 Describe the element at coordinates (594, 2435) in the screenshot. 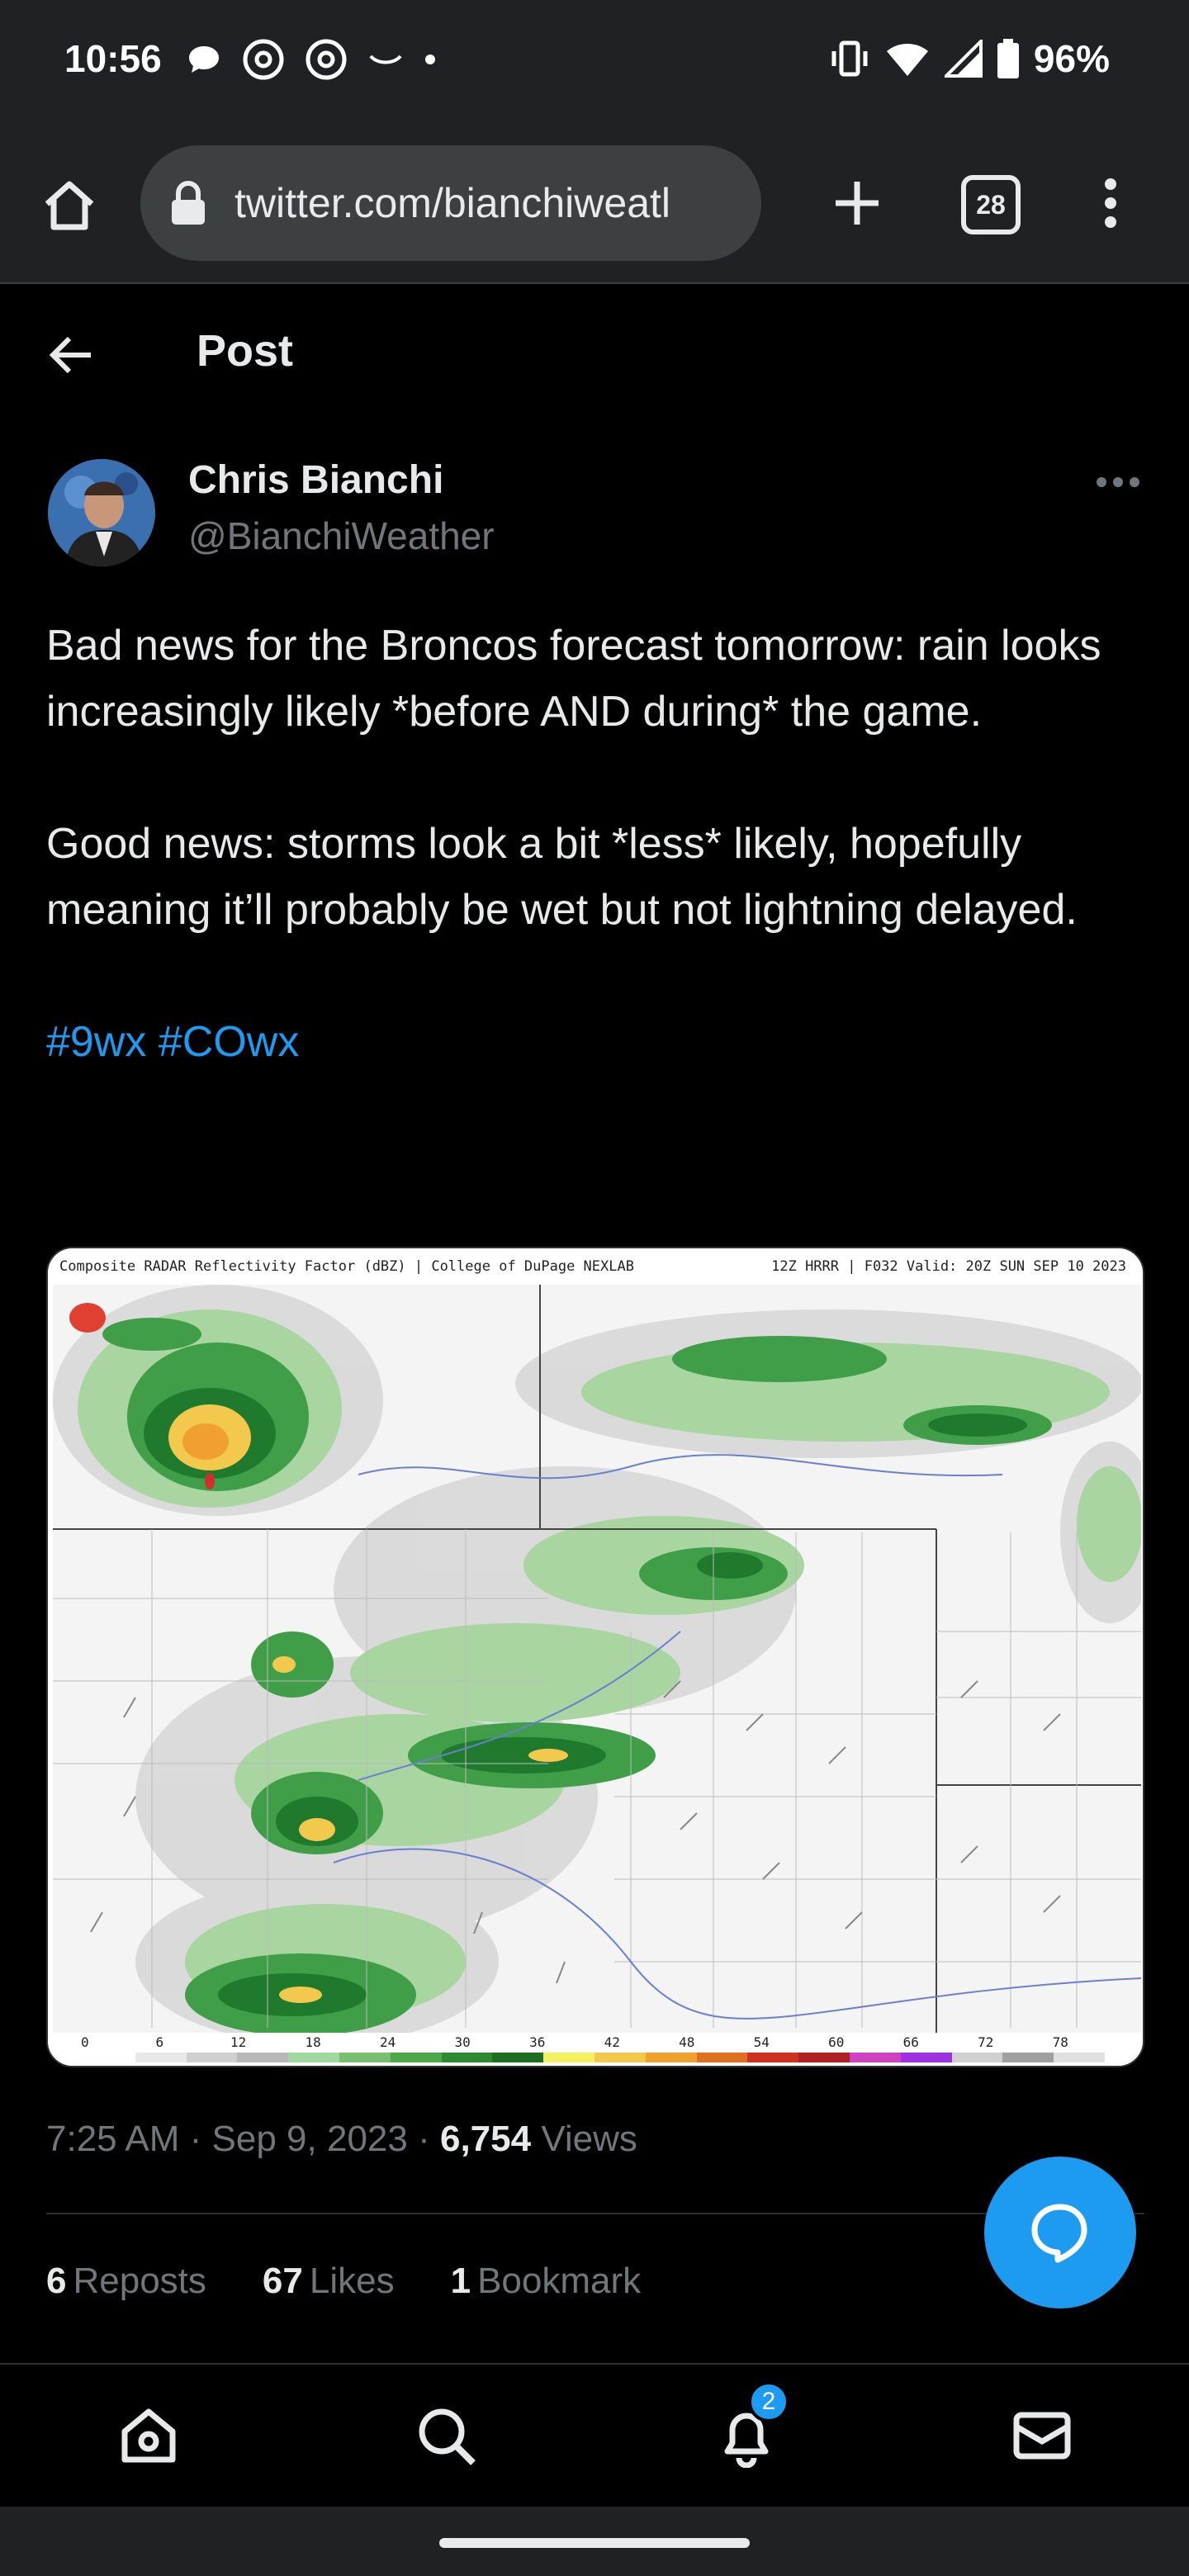

I see `bottom-nav: 2` at that location.